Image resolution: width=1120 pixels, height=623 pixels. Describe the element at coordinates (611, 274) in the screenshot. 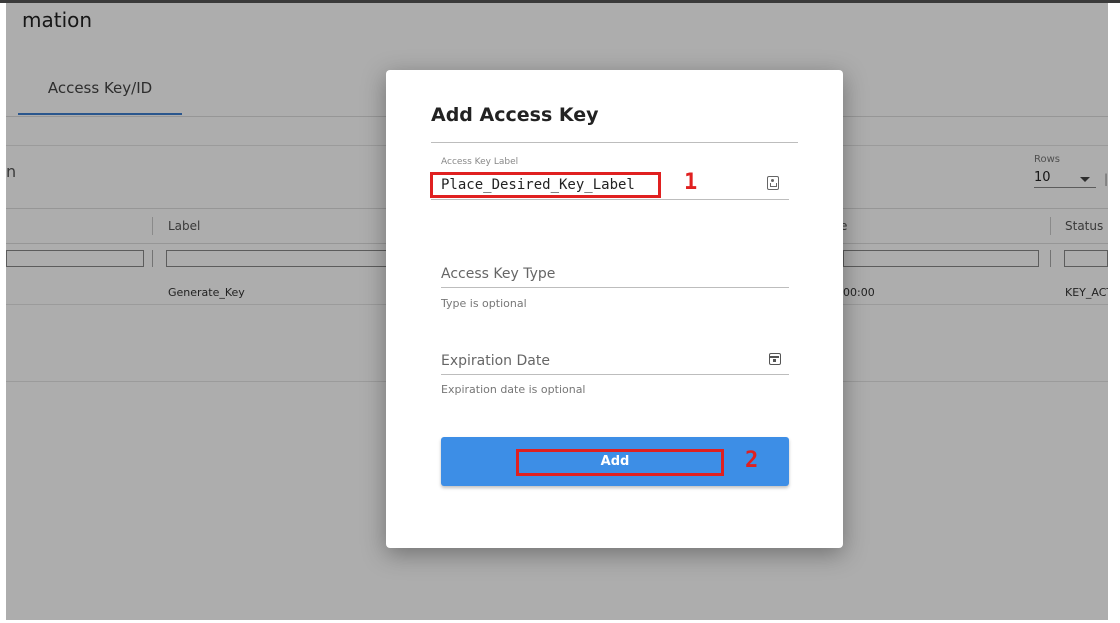

I see `access-key-type-input` at that location.